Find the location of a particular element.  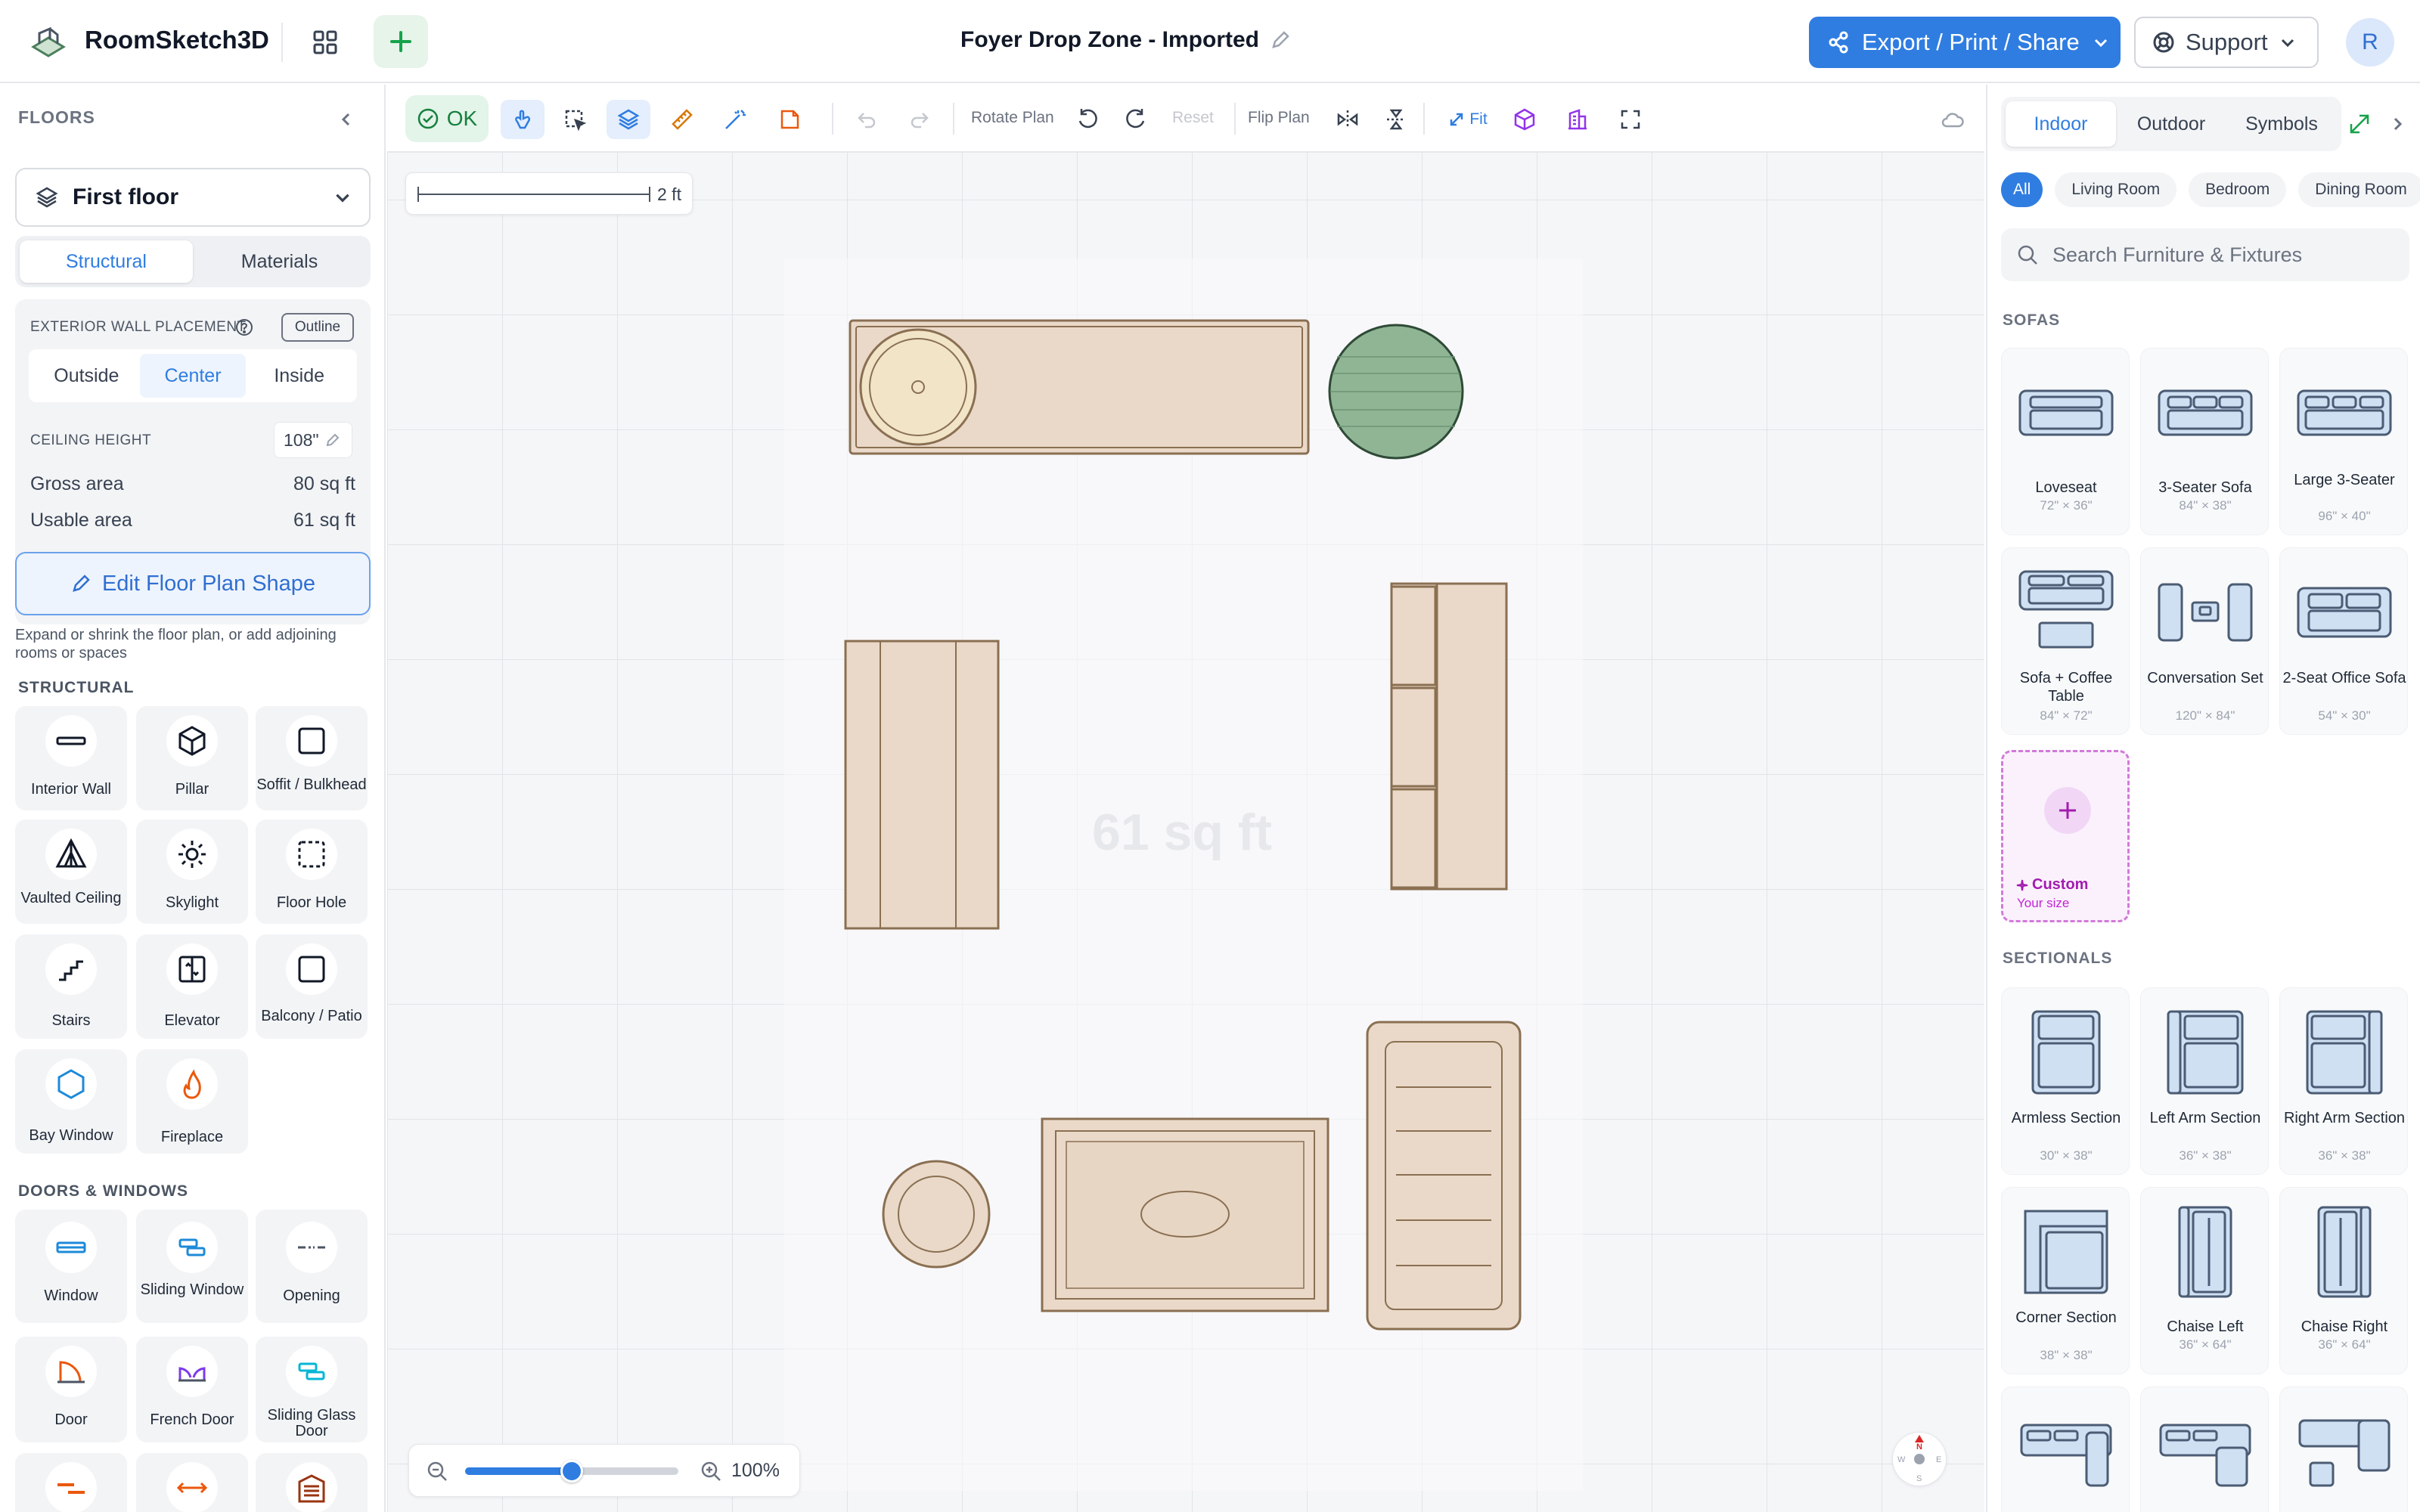

select-area-icon is located at coordinates (574, 119).